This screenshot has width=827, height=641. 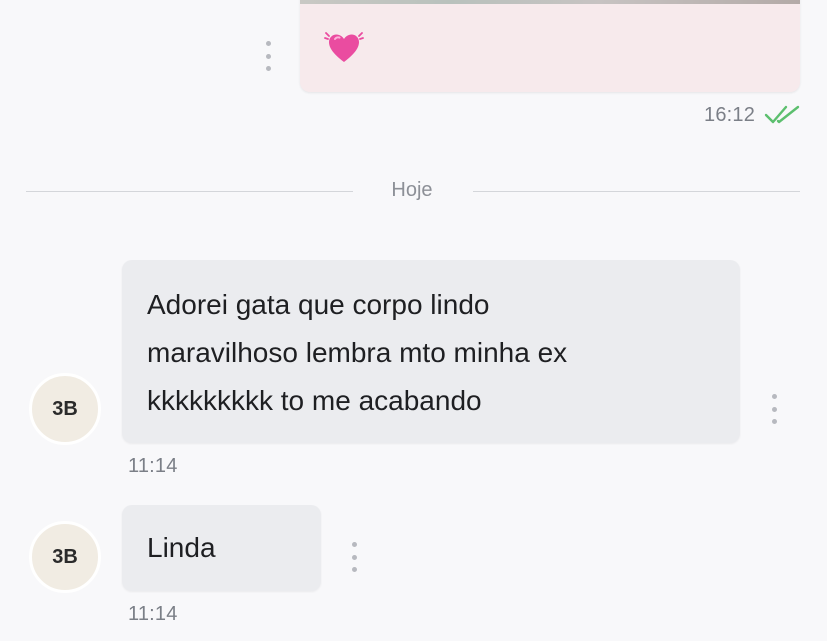 What do you see at coordinates (636, 191) in the screenshot?
I see `date-divider-line-right` at bounding box center [636, 191].